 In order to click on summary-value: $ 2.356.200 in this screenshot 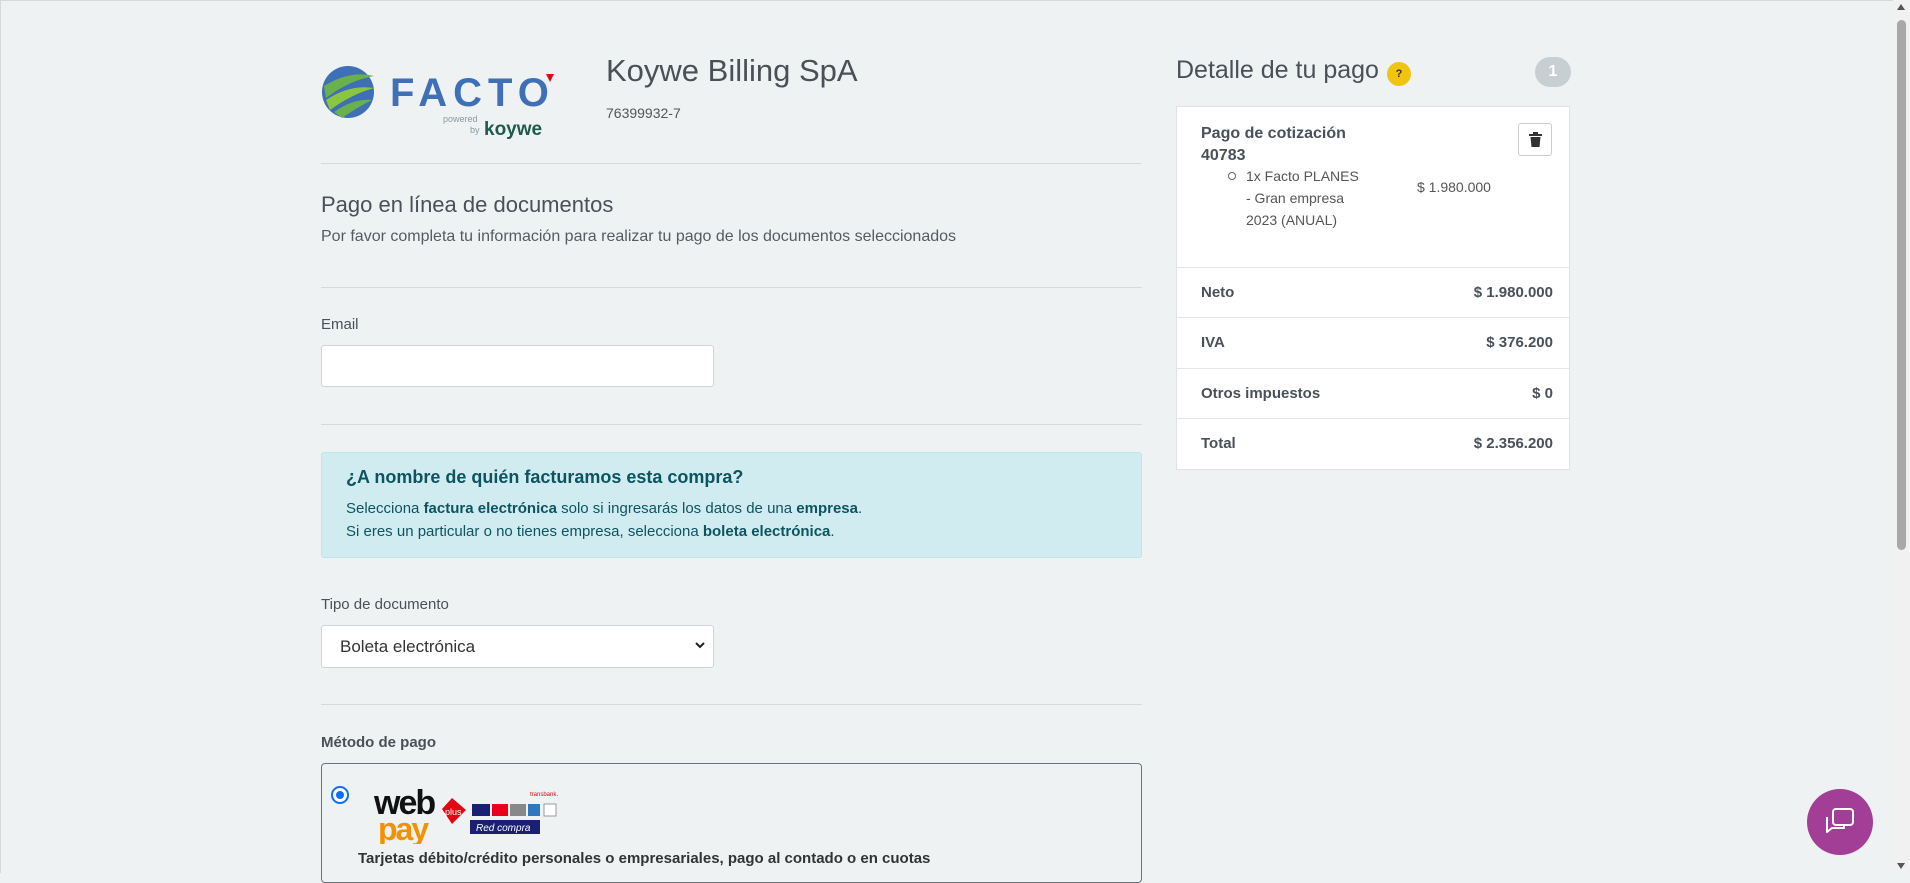, I will do `click(1513, 443)`.